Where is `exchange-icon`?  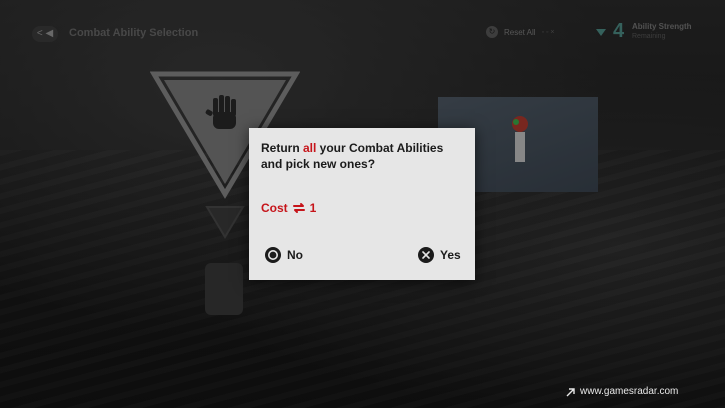 exchange-icon is located at coordinates (298, 208).